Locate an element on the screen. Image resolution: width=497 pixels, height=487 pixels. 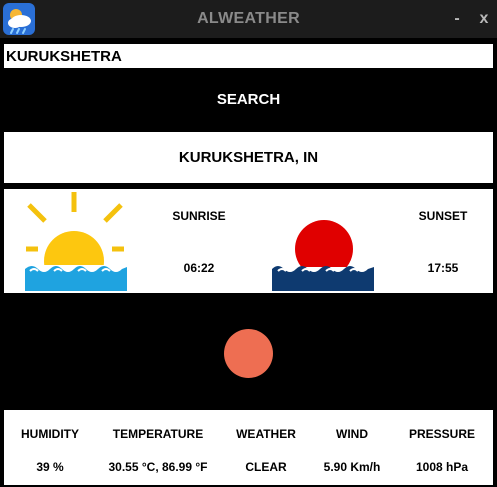
location-panel: KURUKSHETRA, IN is located at coordinates (248, 157).